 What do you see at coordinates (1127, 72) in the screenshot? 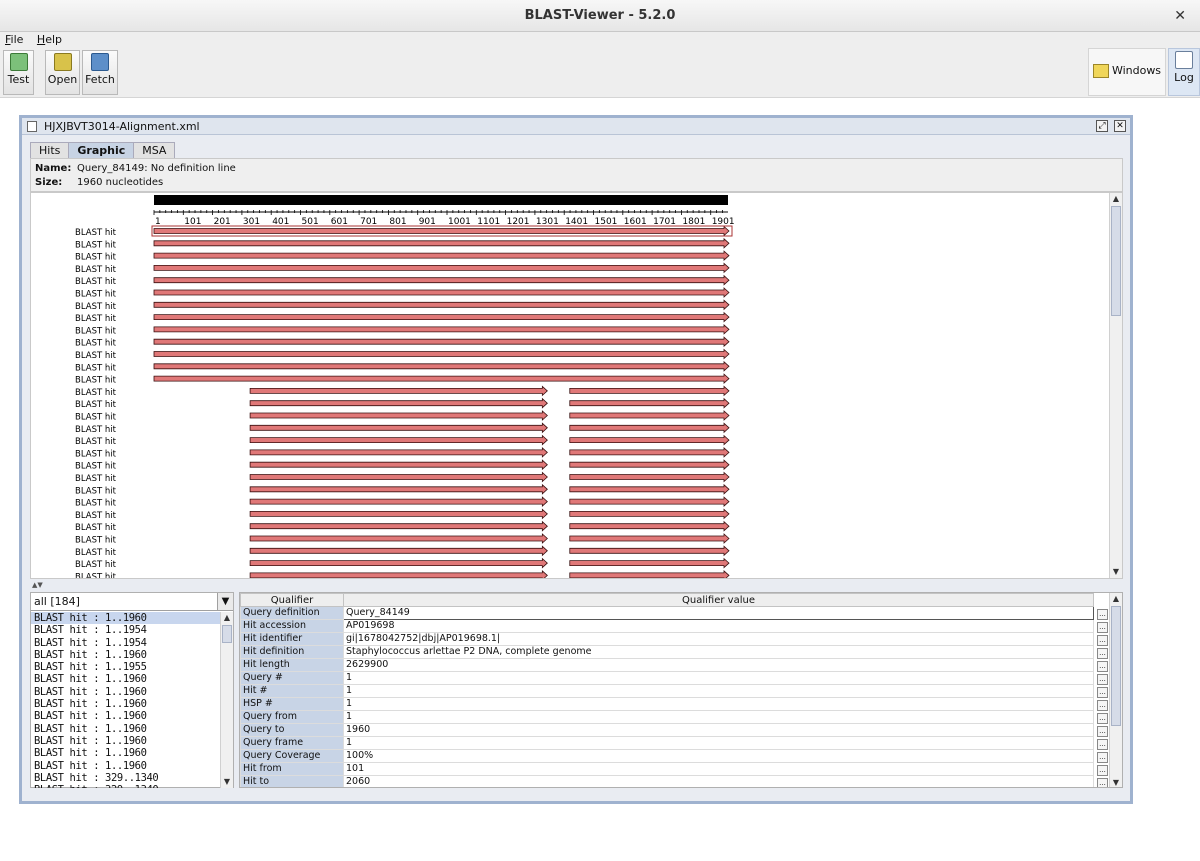
I see `windows-button: Windows` at bounding box center [1127, 72].